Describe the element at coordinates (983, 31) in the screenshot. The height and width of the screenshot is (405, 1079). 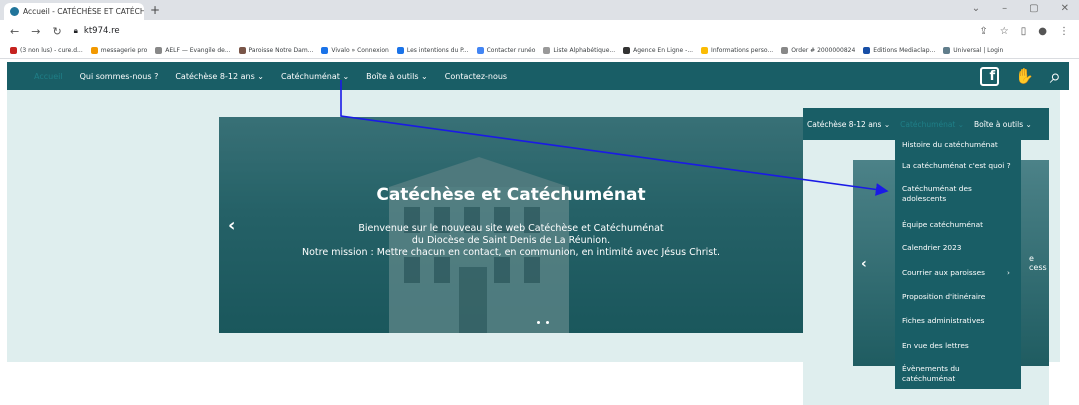
I see `share-icon: ⇪` at that location.